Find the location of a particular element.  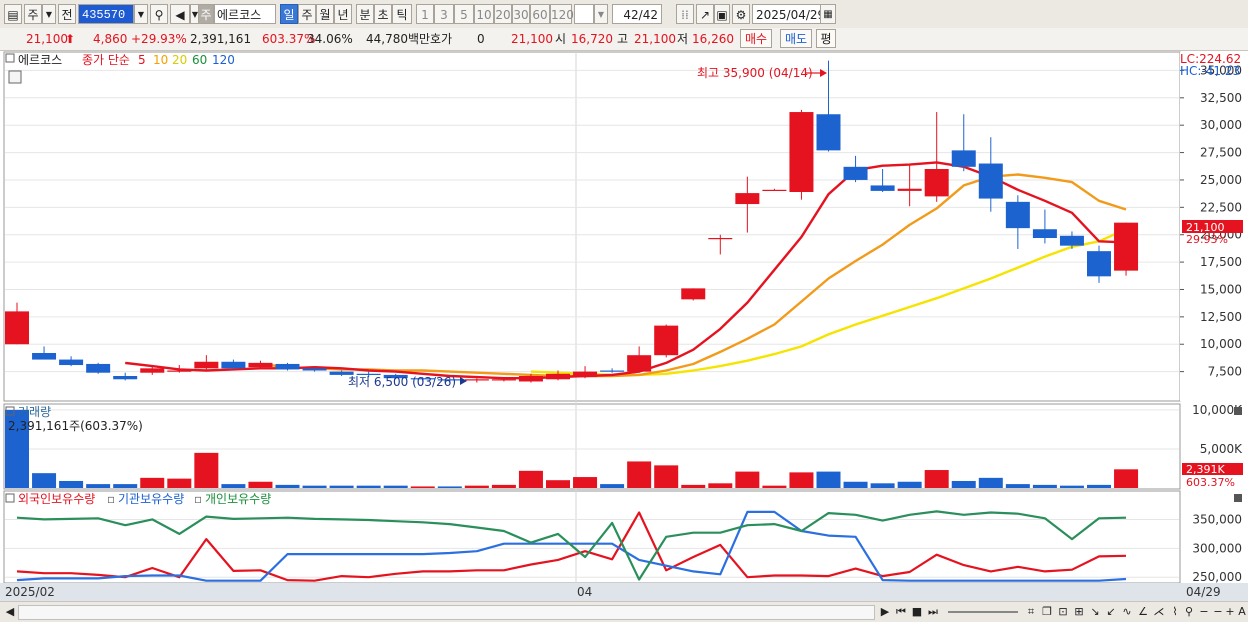

interval-dropdown-icon: ▼ is located at coordinates (601, 14).